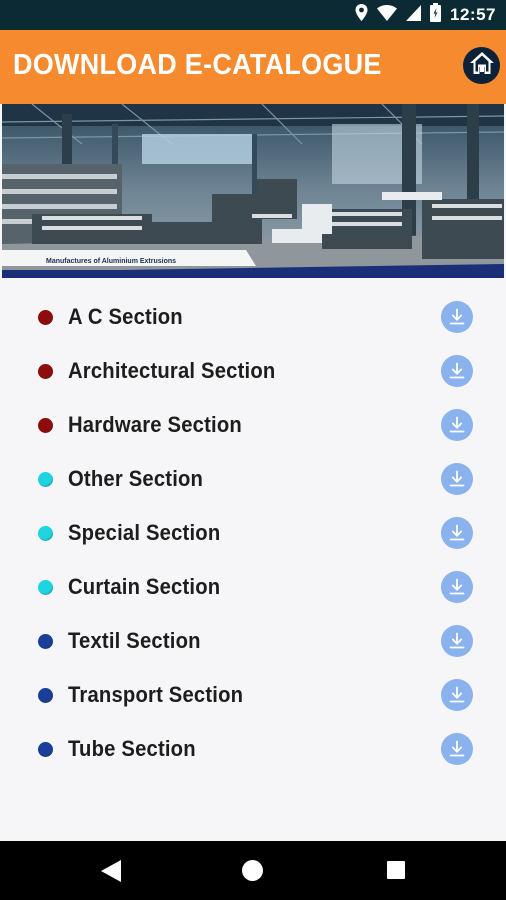 Image resolution: width=506 pixels, height=900 pixels. I want to click on home-icon, so click(482, 65).